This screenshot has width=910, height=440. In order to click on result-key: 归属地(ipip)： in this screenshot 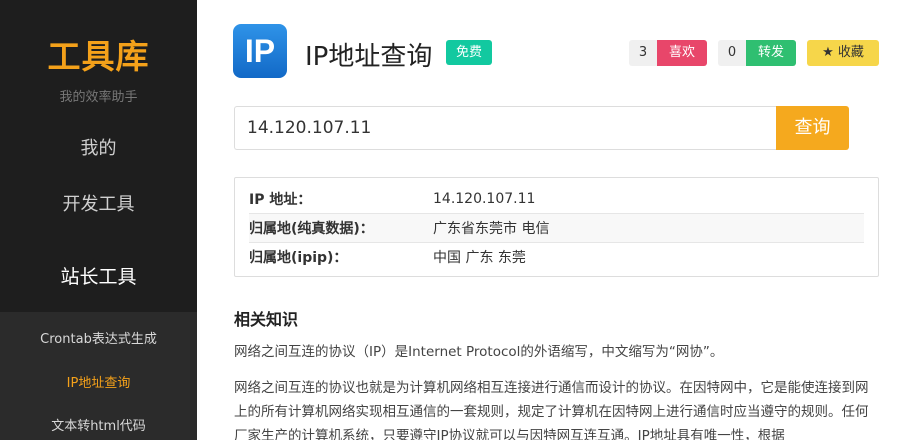, I will do `click(298, 258)`.